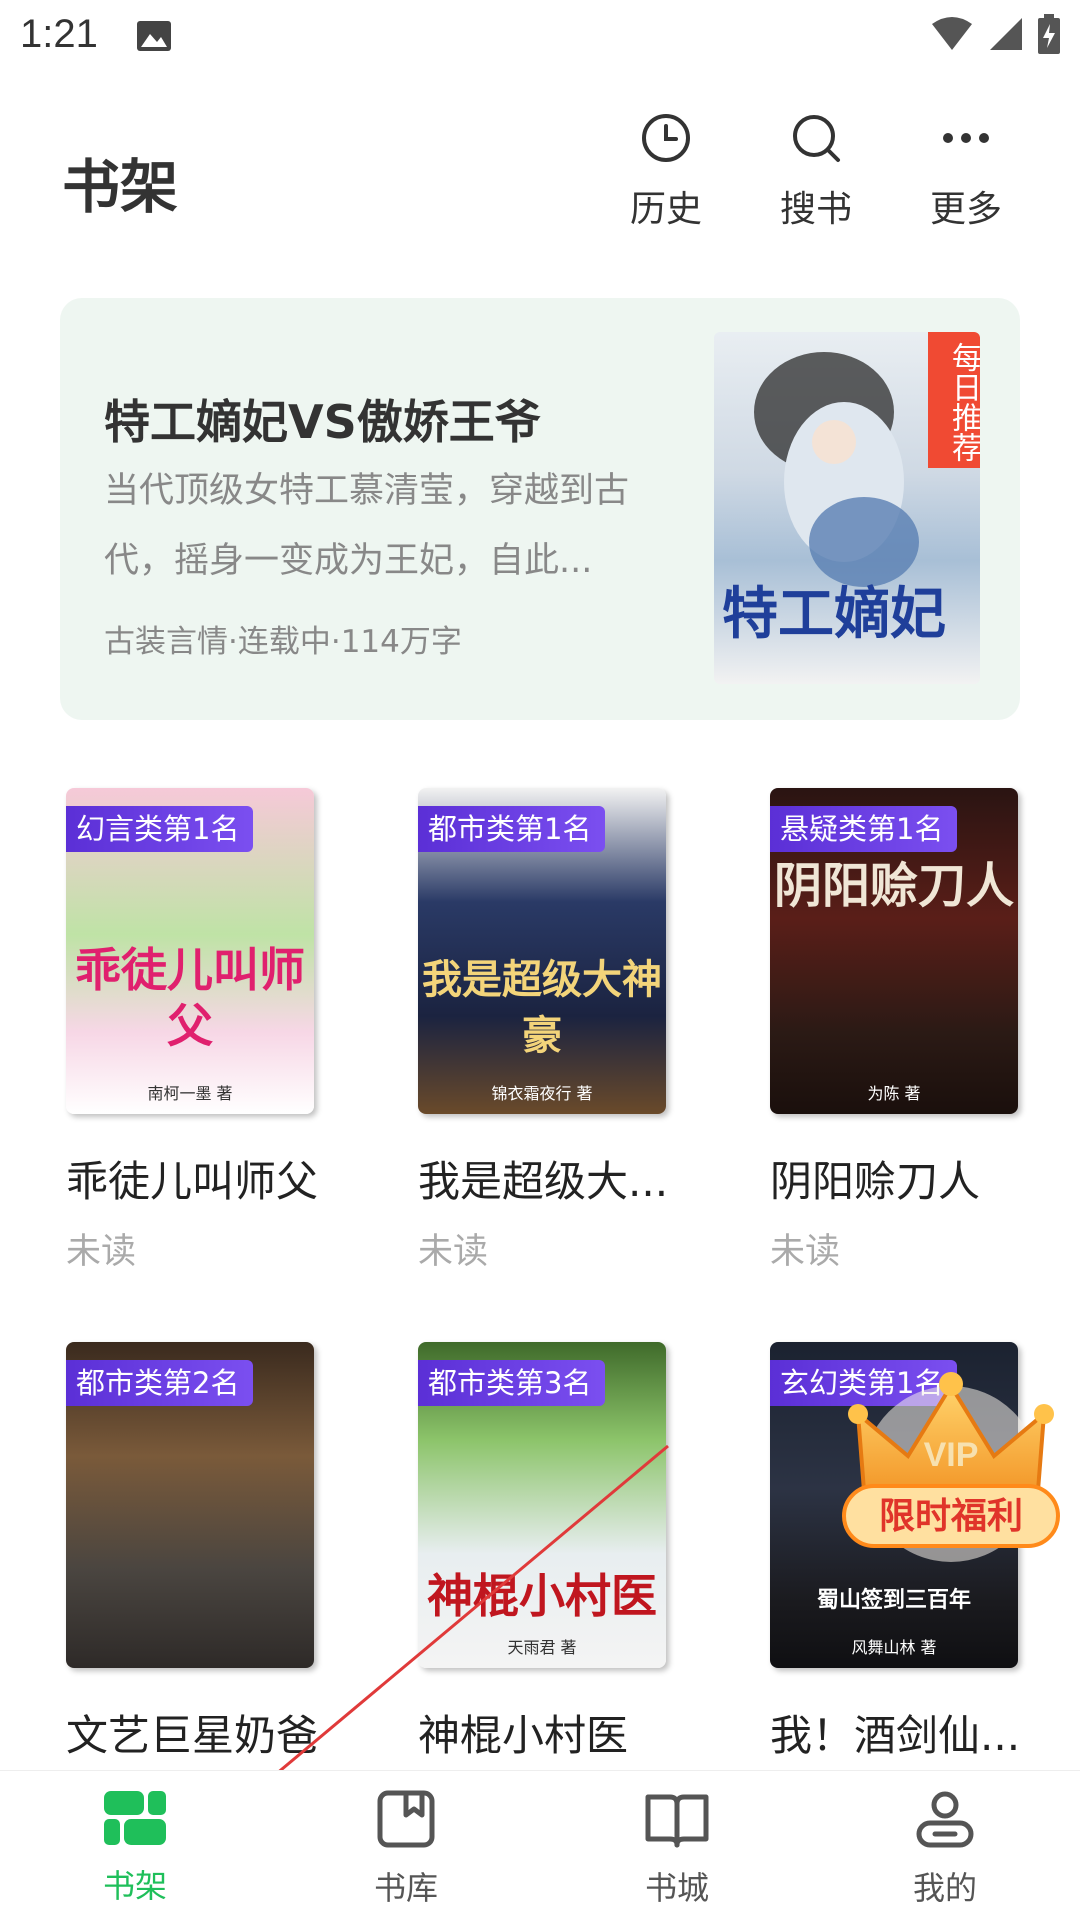 This screenshot has height=1920, width=1080. What do you see at coordinates (120, 187) in the screenshot?
I see `page-title: 书架` at bounding box center [120, 187].